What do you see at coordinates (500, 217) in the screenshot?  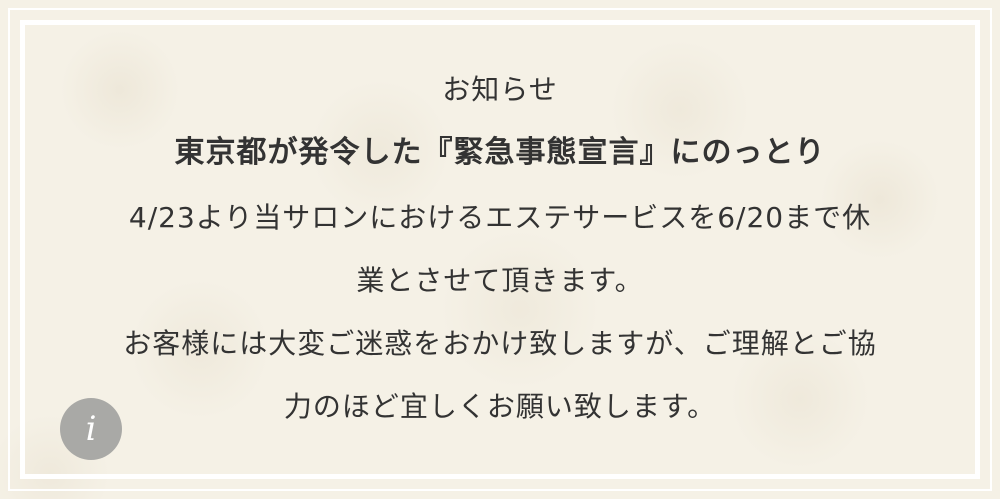 I see `notice-line-1: 4/23より当サロンにおけるエステサービスを6/20まで休` at bounding box center [500, 217].